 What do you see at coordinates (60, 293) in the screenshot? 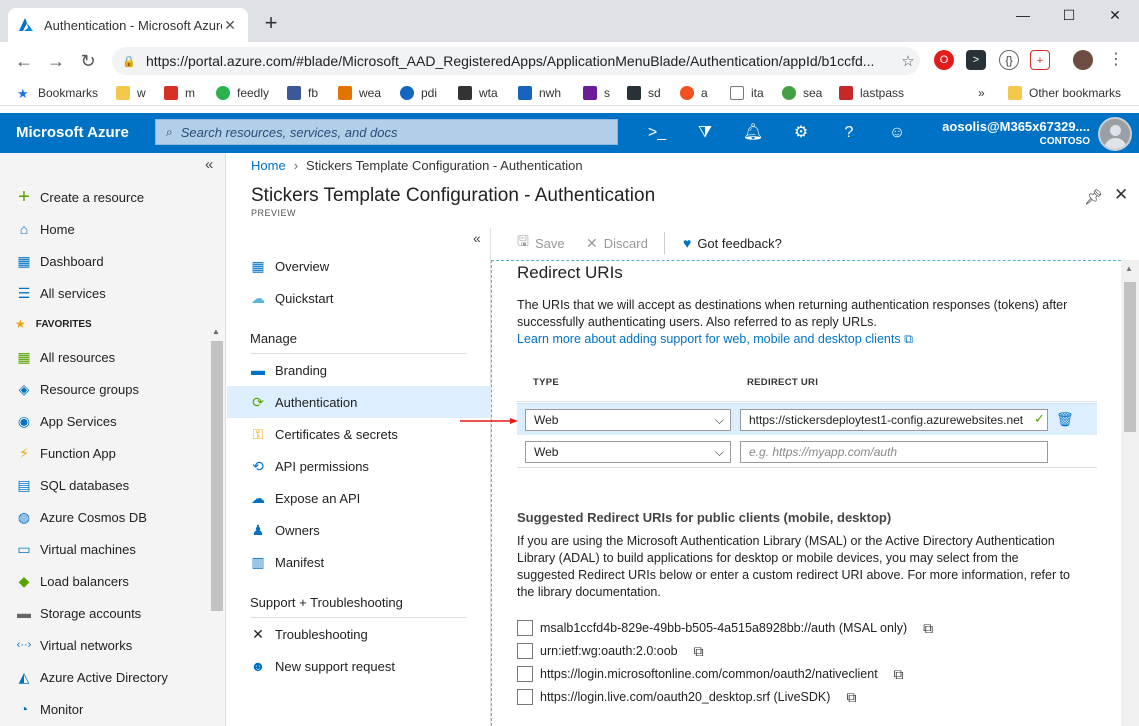
I see `sidebar-item-all-services: ☰ All services` at bounding box center [60, 293].